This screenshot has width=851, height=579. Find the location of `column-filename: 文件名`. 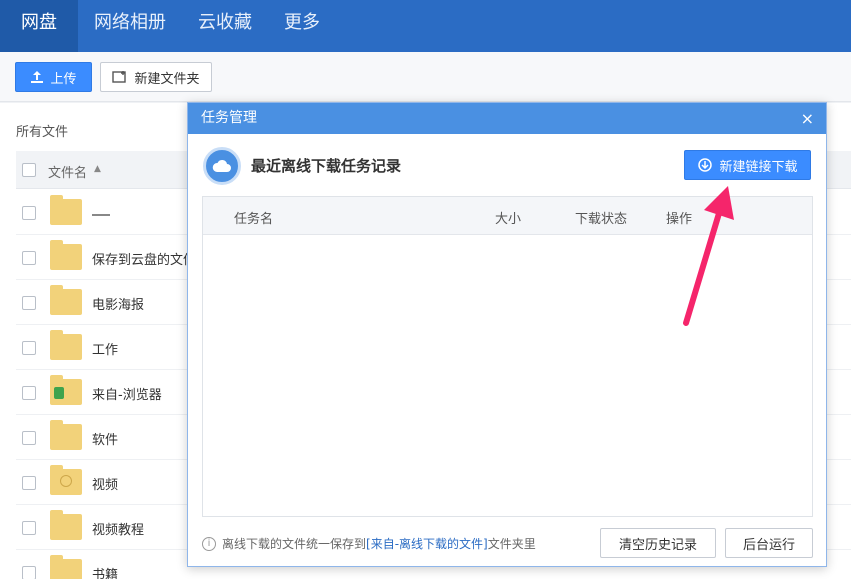

column-filename: 文件名 is located at coordinates (67, 171).